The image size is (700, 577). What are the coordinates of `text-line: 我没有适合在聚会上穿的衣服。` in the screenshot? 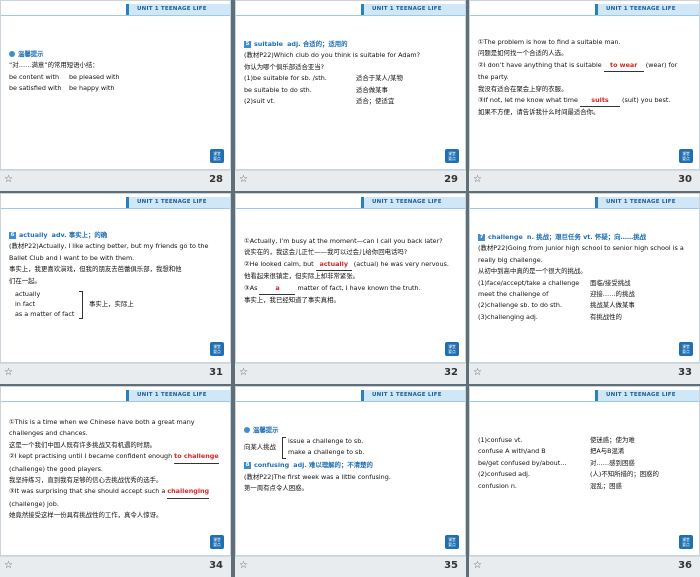 It's located at (523, 88).